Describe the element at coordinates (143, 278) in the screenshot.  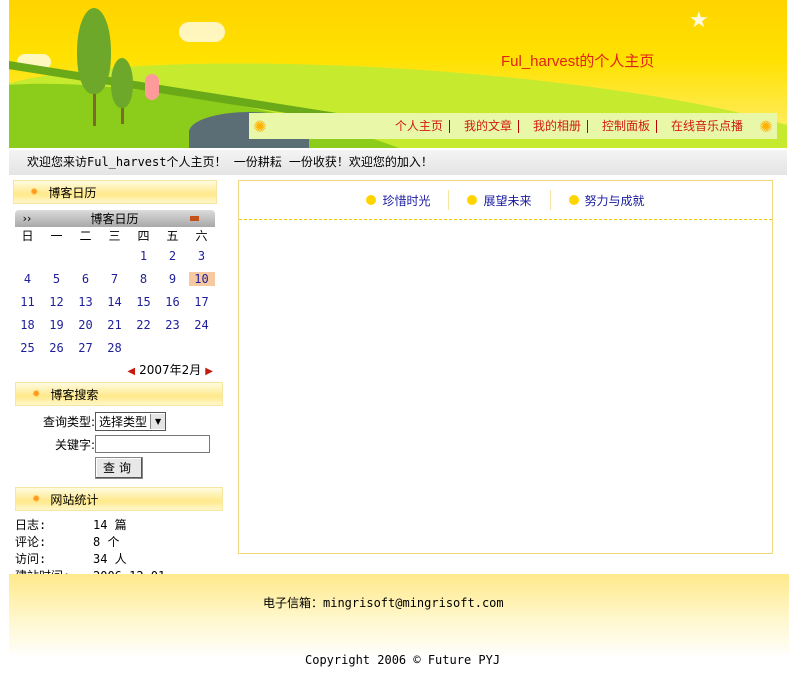
I see `calendar-day: 8` at that location.